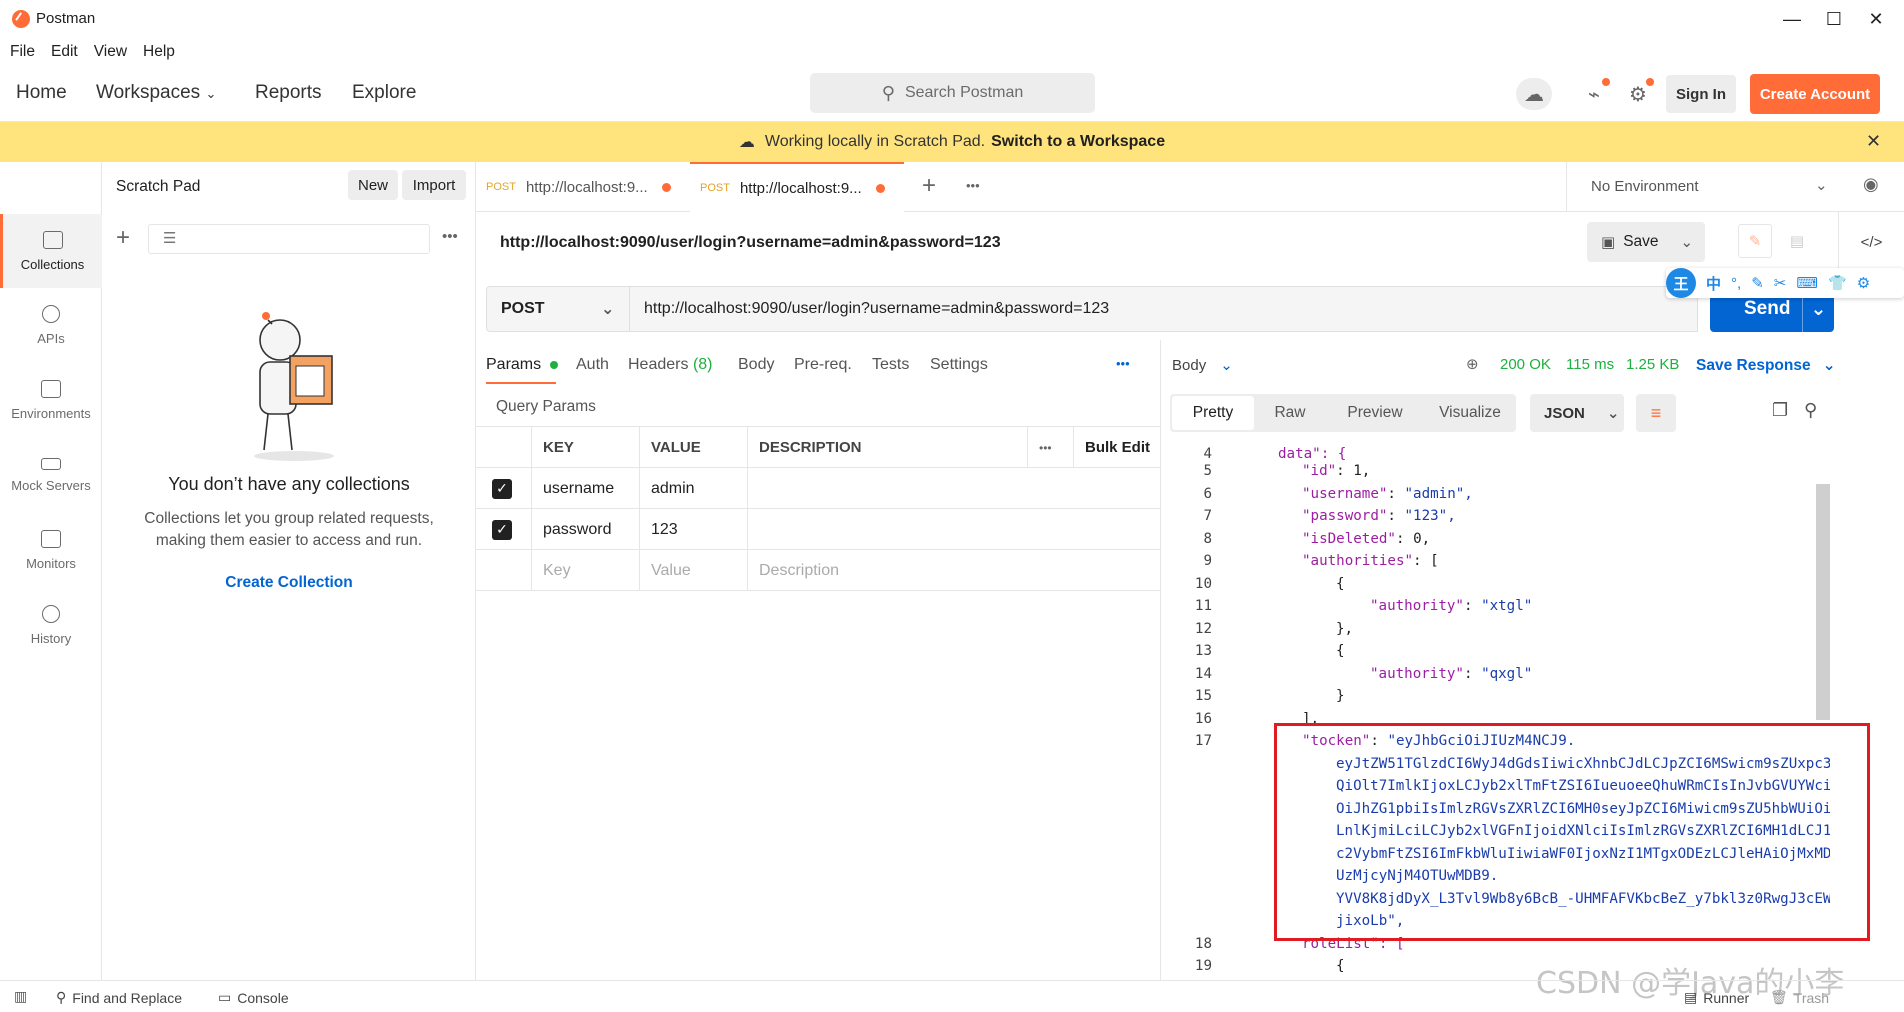 The height and width of the screenshot is (1012, 1904). What do you see at coordinates (1123, 363) in the screenshot?
I see `request-options-icon: •••` at bounding box center [1123, 363].